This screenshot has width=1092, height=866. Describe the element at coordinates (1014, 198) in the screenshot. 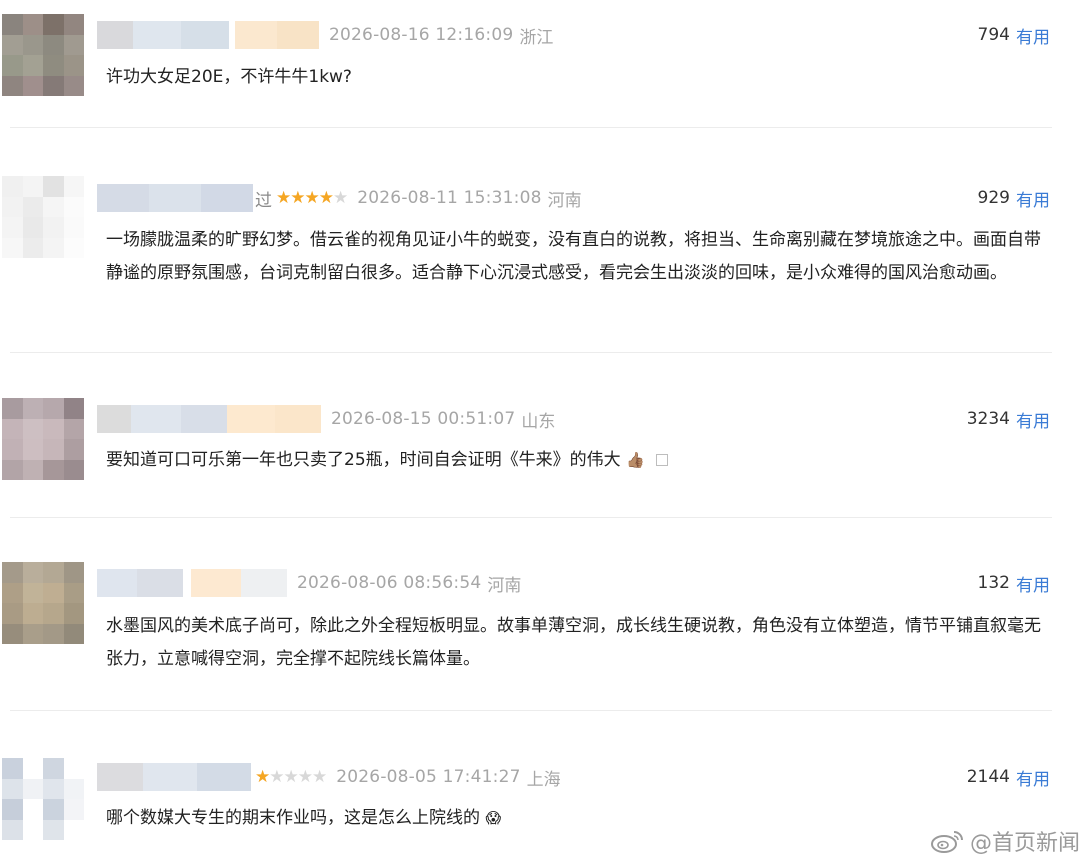

I see `useful-vote: 929 有用` at that location.